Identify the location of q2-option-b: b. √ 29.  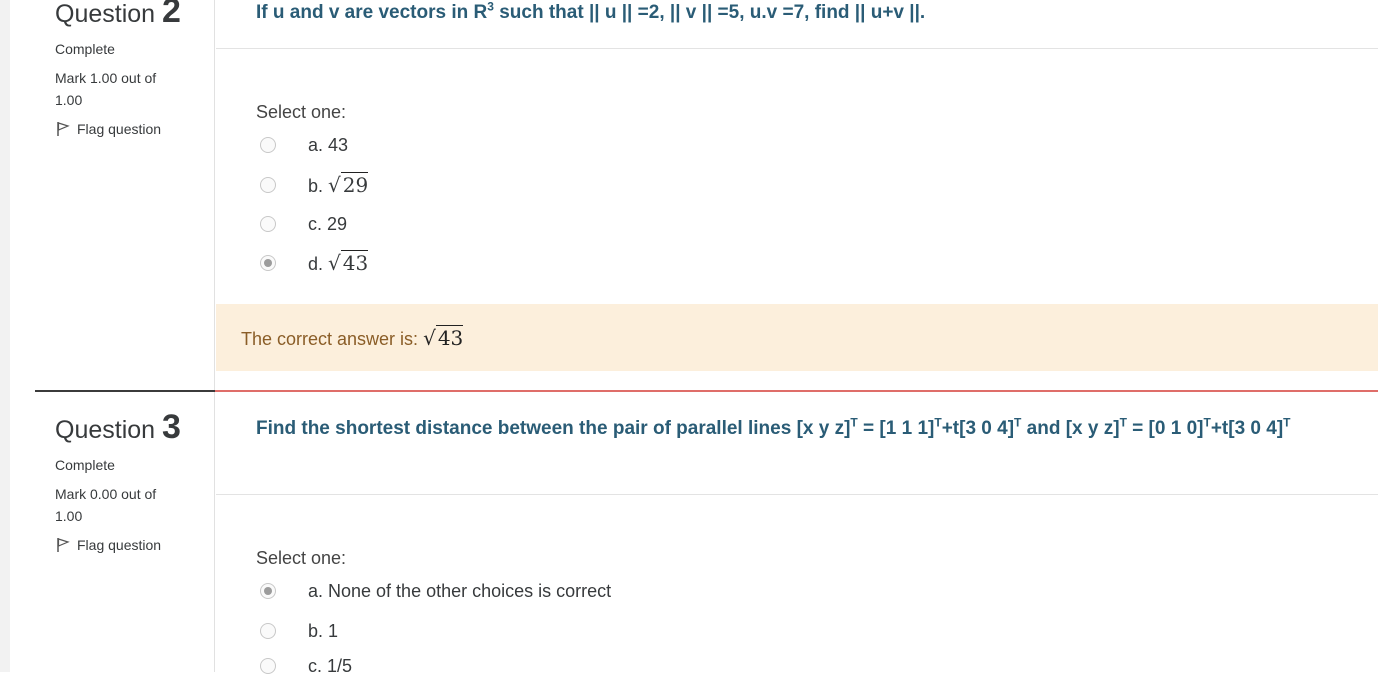
(314, 185).